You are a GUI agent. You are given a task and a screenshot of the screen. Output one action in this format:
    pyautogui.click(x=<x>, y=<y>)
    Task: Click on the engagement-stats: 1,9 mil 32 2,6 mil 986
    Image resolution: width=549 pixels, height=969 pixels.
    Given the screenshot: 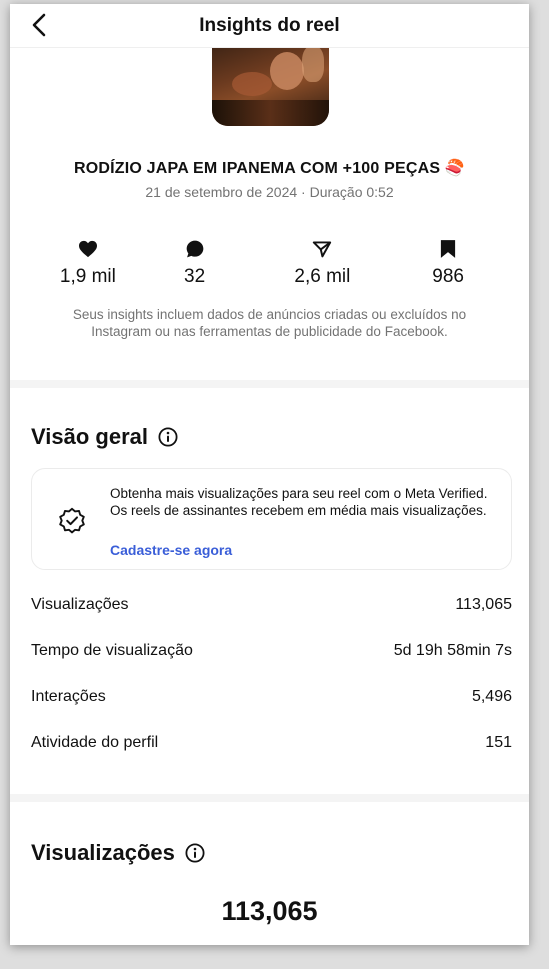 What is the action you would take?
    pyautogui.click(x=269, y=263)
    